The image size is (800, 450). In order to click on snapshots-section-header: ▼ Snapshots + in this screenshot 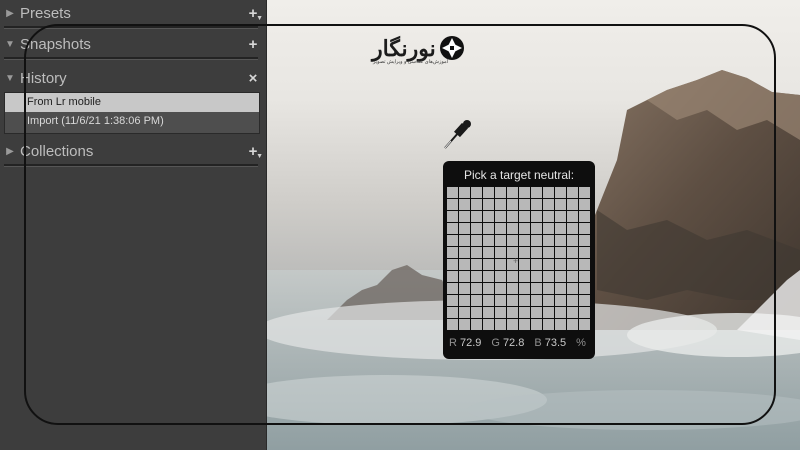, I will do `click(133, 44)`.